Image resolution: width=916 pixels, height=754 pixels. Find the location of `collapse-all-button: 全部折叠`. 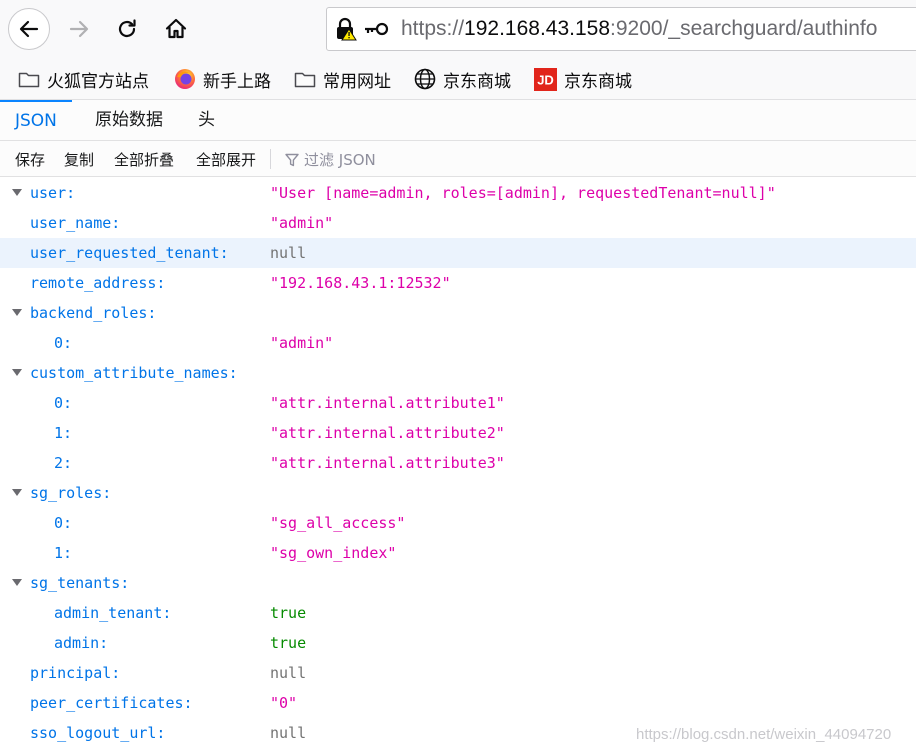

collapse-all-button: 全部折叠 is located at coordinates (144, 159).